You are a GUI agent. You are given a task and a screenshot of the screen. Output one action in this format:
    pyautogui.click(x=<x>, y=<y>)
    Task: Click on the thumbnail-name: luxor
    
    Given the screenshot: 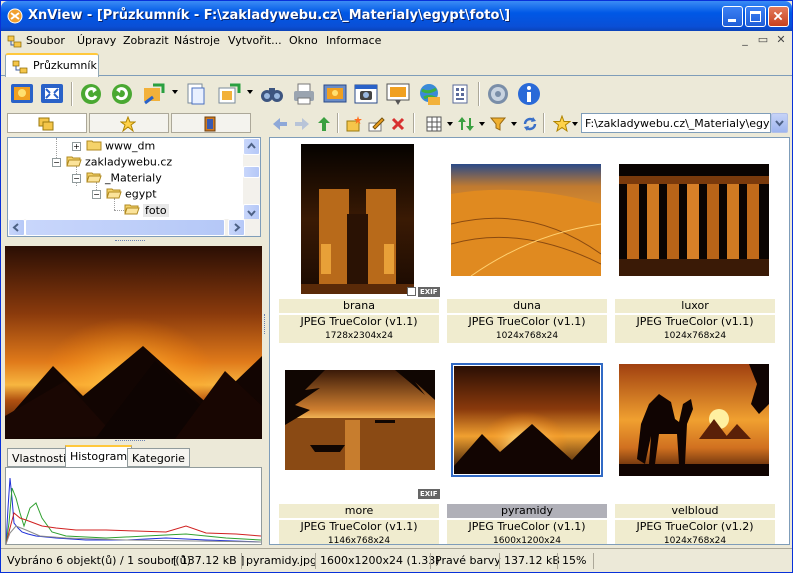 What is the action you would take?
    pyautogui.click(x=695, y=306)
    